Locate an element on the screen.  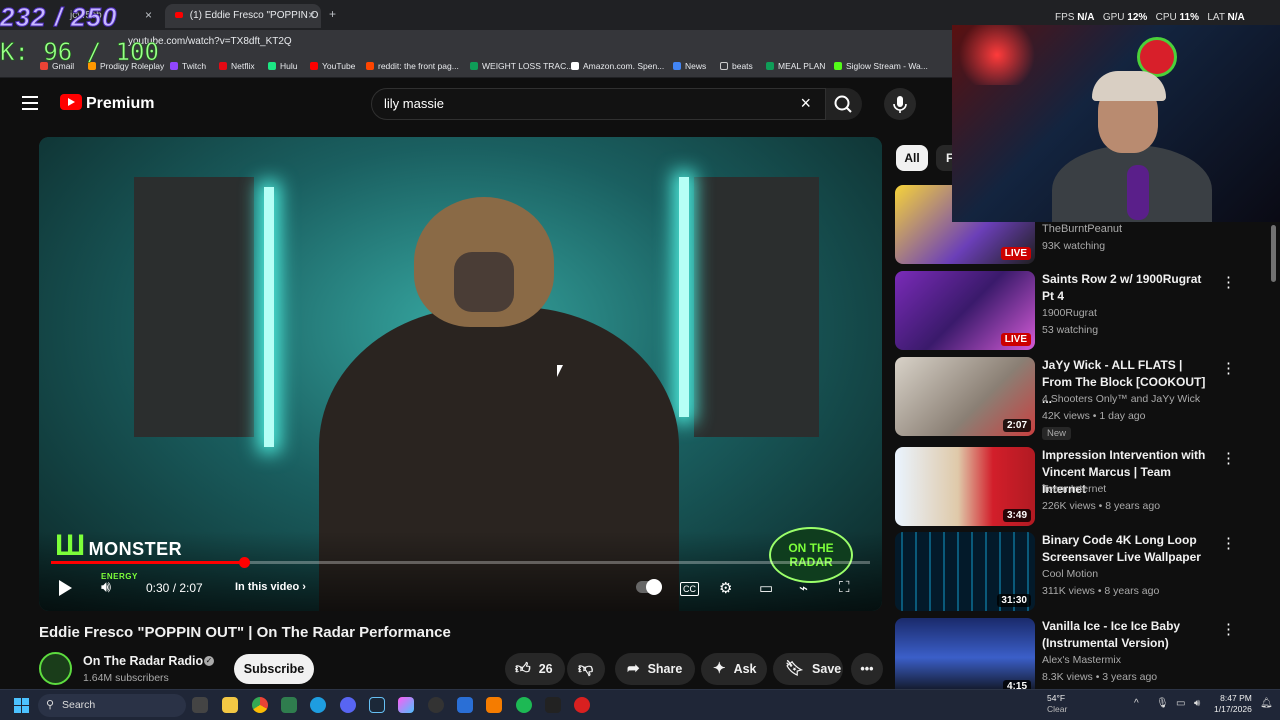
discord-icon is located at coordinates (348, 705).